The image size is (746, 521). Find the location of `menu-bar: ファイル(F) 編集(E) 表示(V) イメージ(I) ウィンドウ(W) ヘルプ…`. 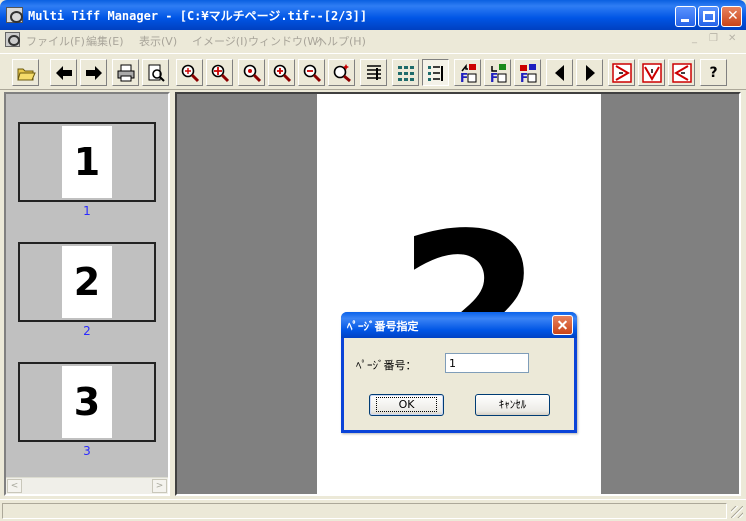

menu-bar: ファイル(F) 編集(E) 表示(V) イメージ(I) ウィンドウ(W) ヘルプ… is located at coordinates (373, 40).